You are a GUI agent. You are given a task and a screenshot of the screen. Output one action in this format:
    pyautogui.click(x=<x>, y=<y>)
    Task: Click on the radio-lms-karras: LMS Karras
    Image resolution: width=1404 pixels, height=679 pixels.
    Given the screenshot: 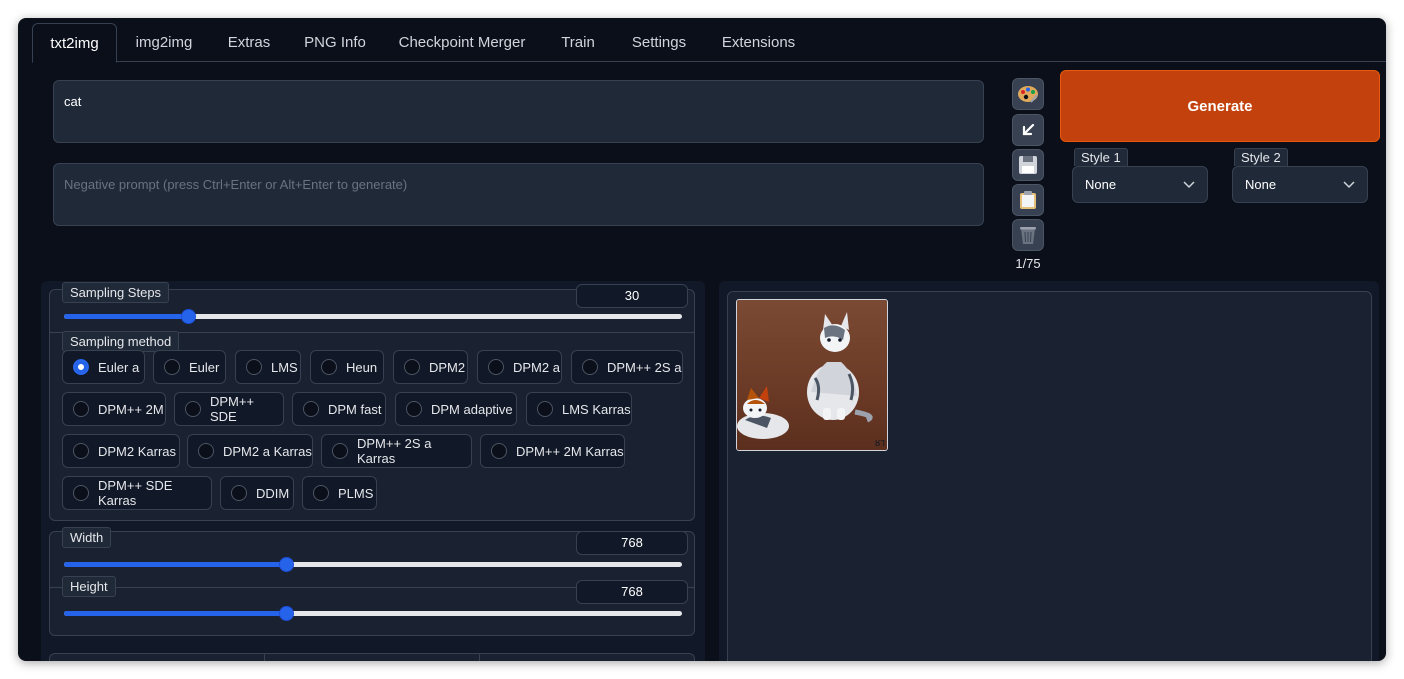 What is the action you would take?
    pyautogui.click(x=579, y=409)
    